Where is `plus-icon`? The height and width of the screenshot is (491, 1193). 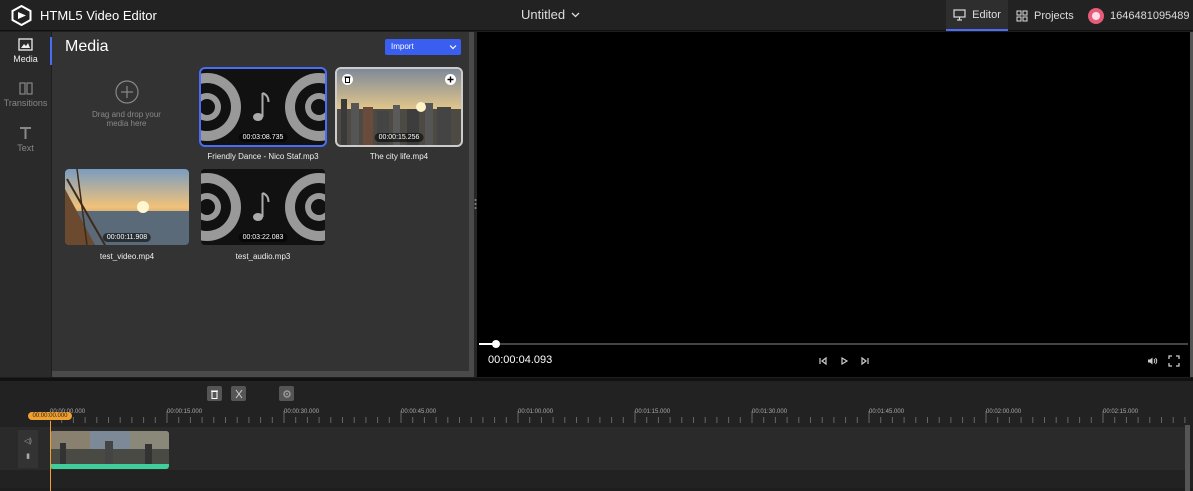
plus-icon is located at coordinates (450, 79).